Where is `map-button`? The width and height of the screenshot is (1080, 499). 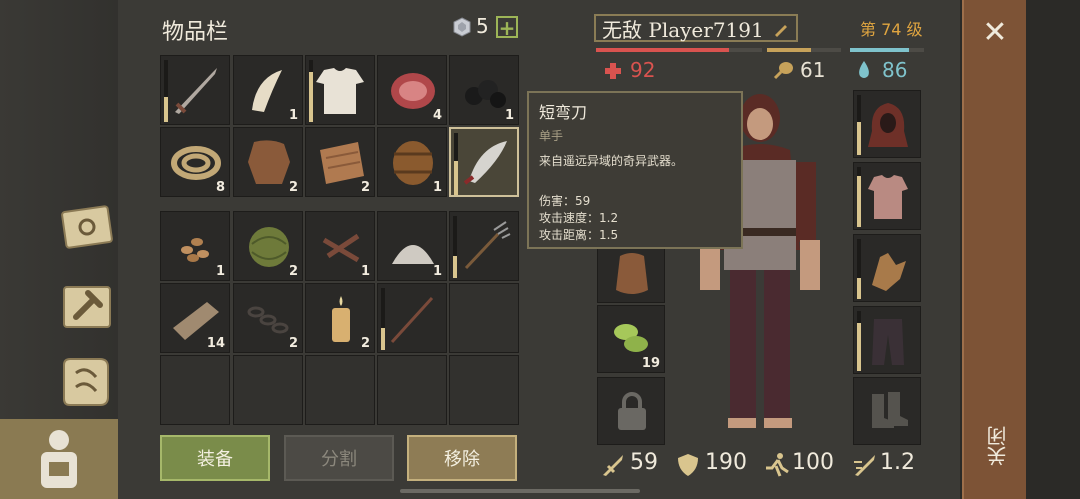
map-button is located at coordinates (87, 381).